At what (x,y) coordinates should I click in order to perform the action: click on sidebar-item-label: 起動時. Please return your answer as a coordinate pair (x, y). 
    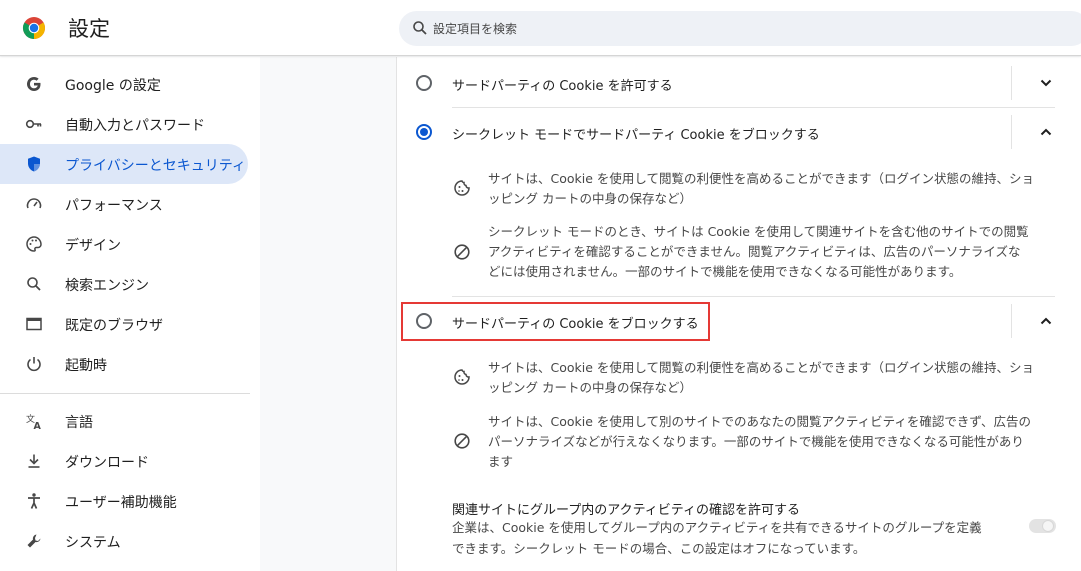
    Looking at the image, I should click on (86, 366).